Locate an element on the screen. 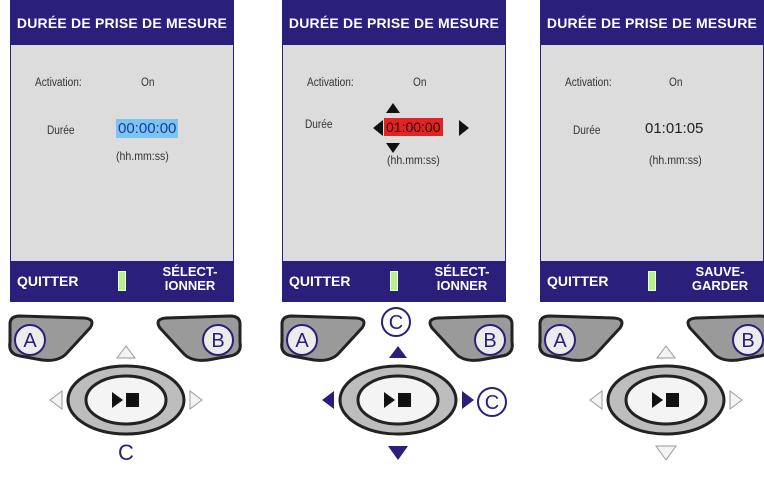  increment-arrow-icon is located at coordinates (393, 108).